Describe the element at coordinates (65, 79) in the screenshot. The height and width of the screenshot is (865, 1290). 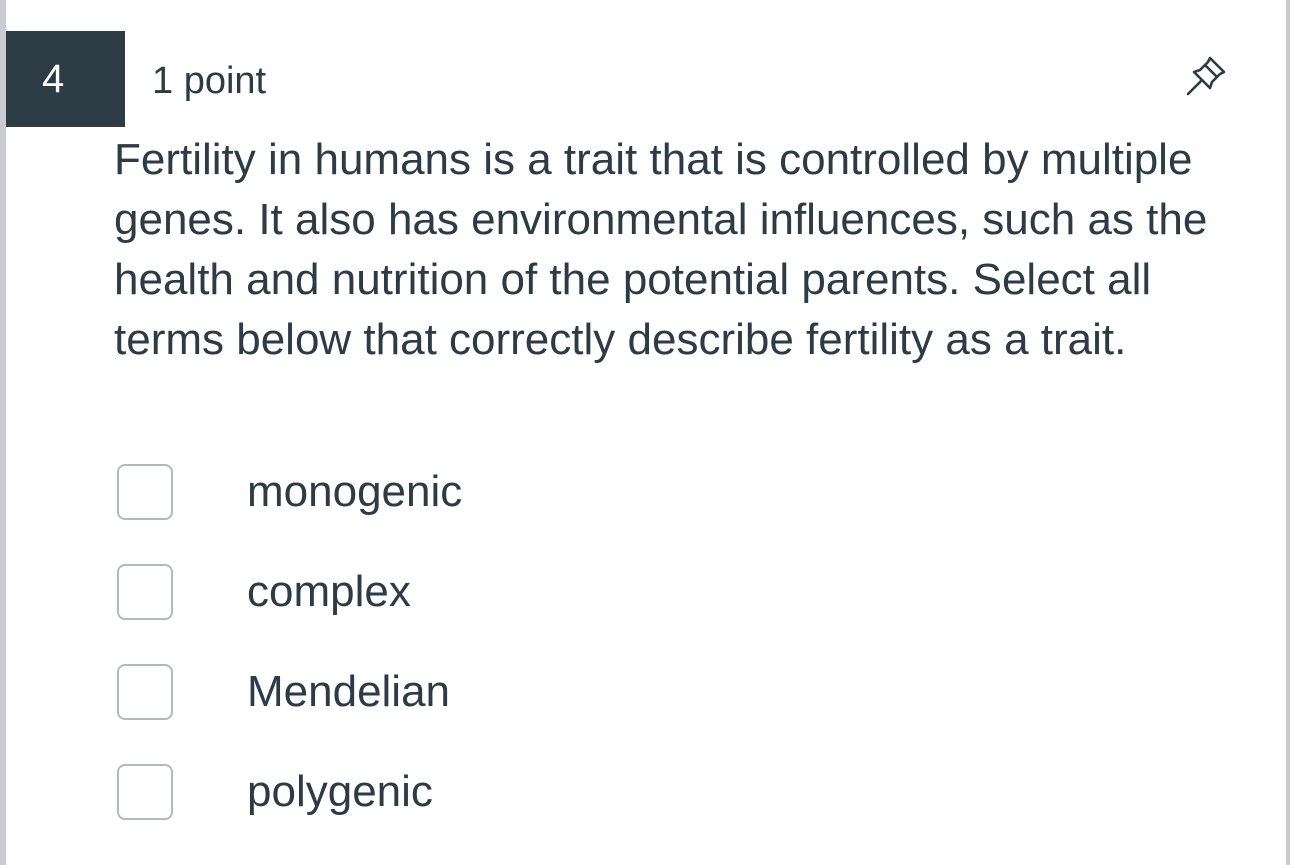
I see `question-number: 4` at that location.